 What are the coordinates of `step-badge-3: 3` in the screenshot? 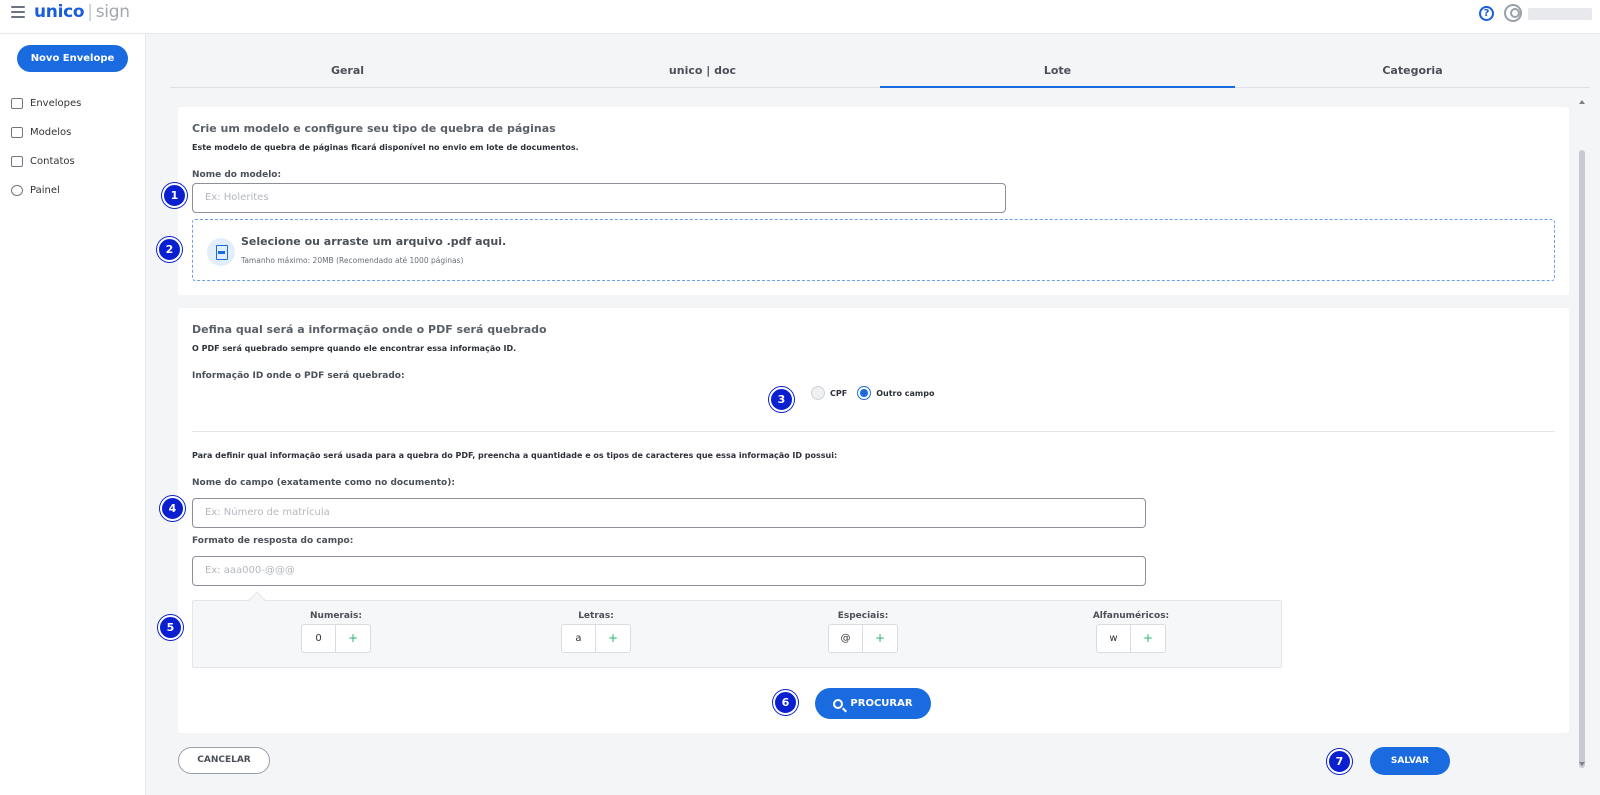 It's located at (781, 399).